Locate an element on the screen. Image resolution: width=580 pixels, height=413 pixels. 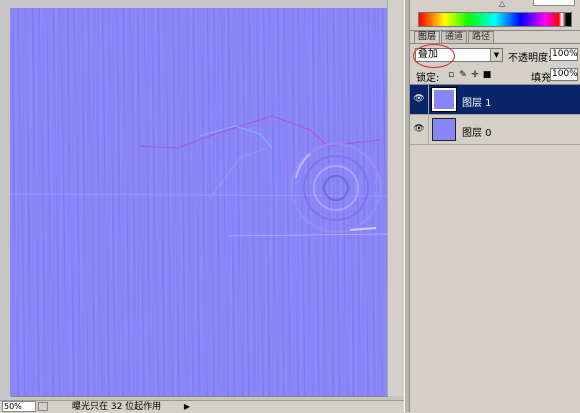
color-value-field is located at coordinates (554, 3).